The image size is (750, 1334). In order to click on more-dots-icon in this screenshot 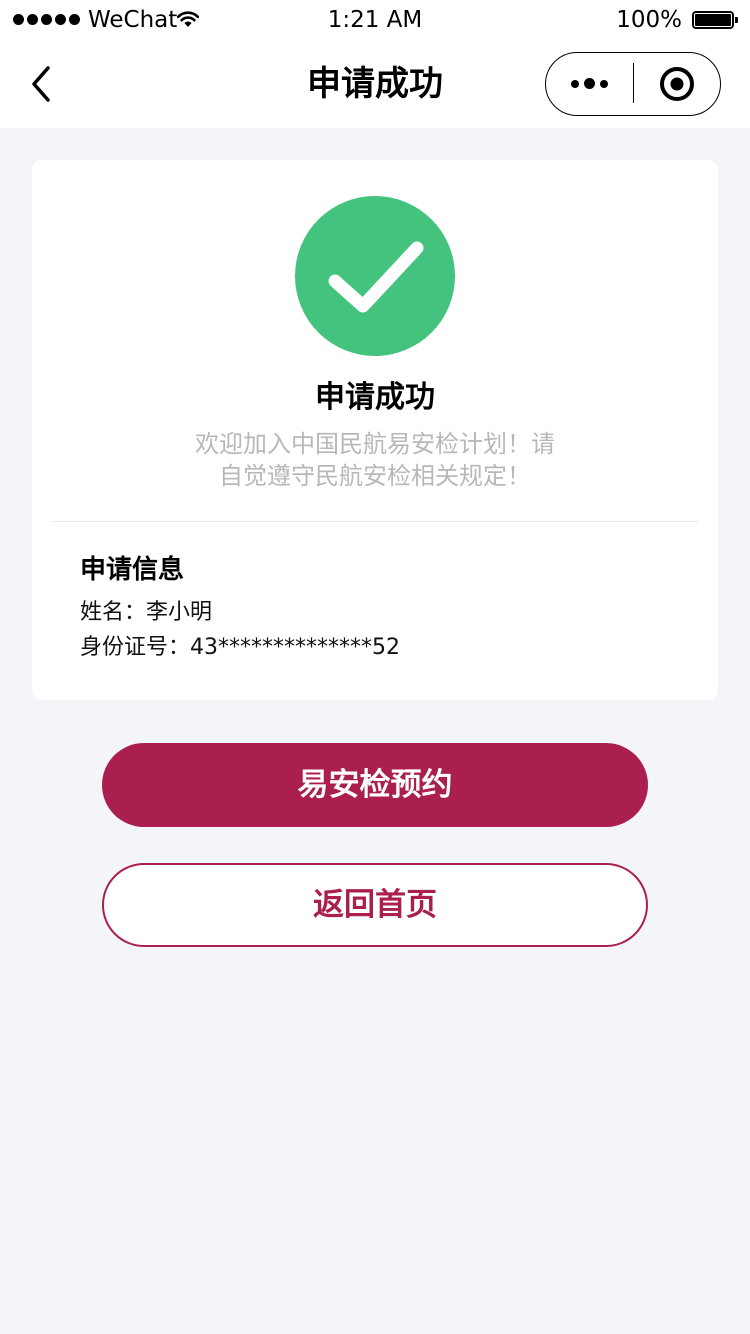, I will do `click(575, 83)`.